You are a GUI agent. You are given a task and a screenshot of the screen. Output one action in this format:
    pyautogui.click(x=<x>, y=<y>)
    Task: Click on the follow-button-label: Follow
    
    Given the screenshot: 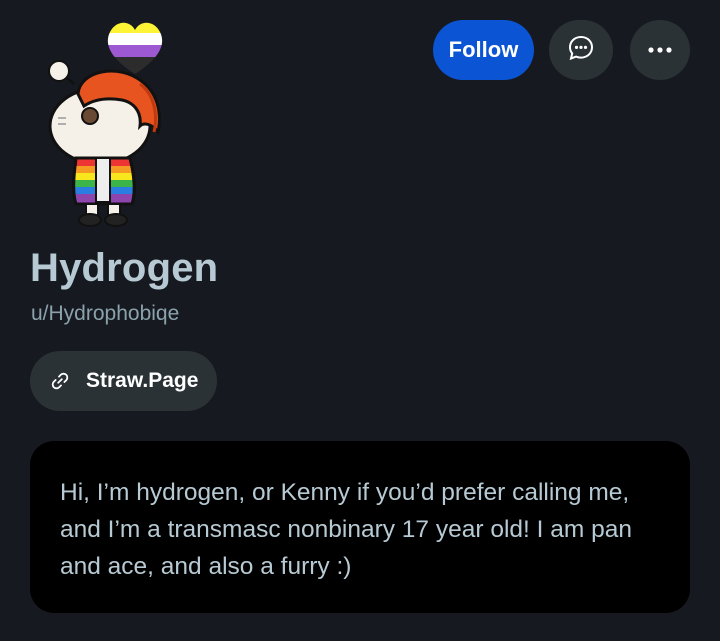 What is the action you would take?
    pyautogui.click(x=483, y=49)
    